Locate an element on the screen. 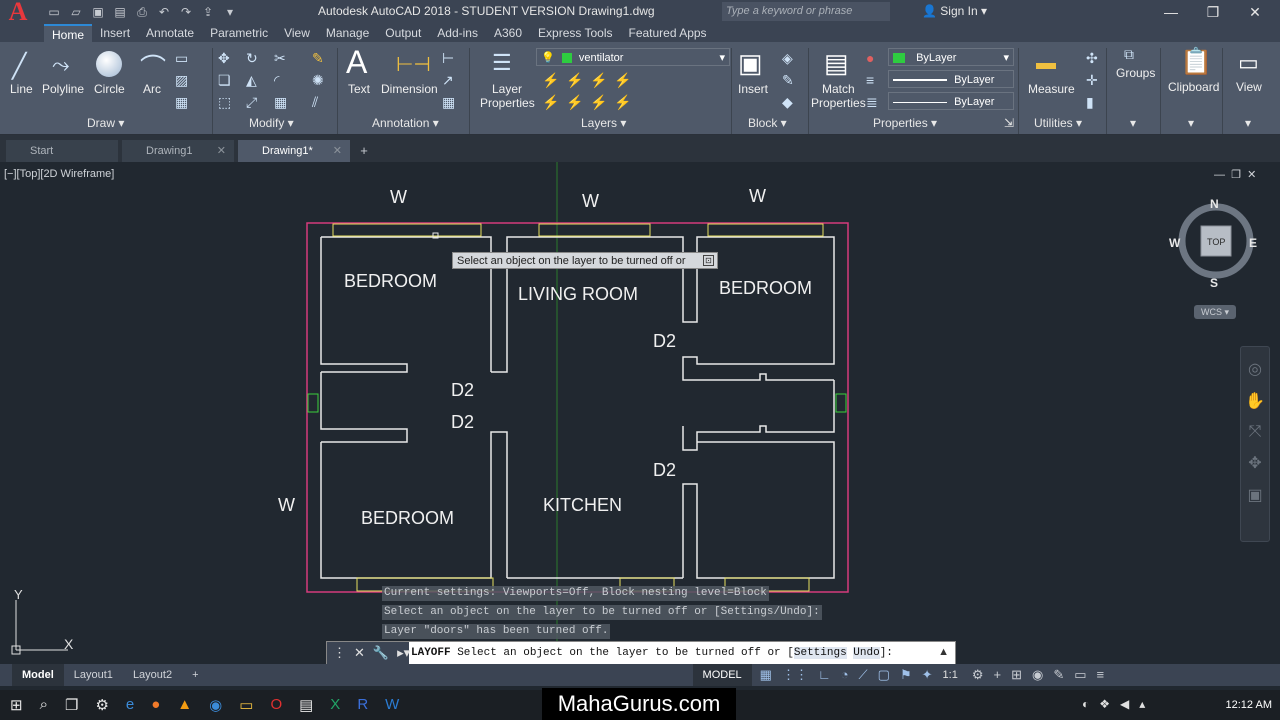  model-space-button: MODEL is located at coordinates (722, 675).